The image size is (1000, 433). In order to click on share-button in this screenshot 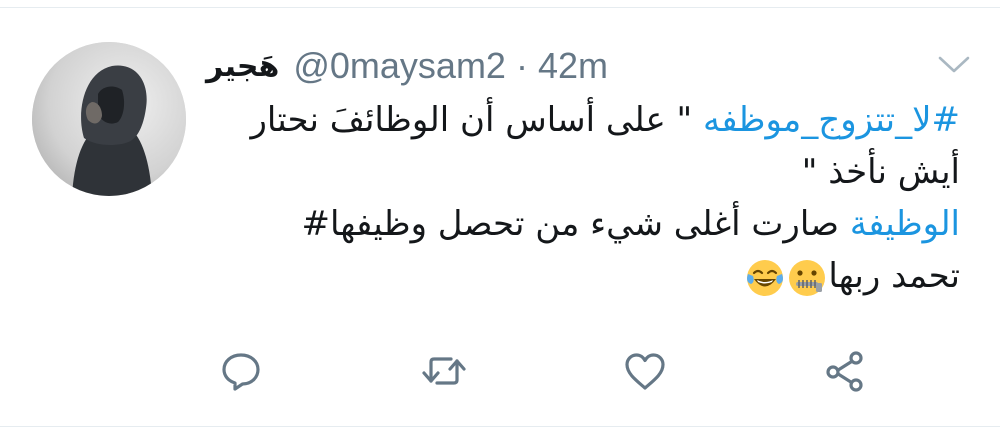, I will do `click(845, 371)`.